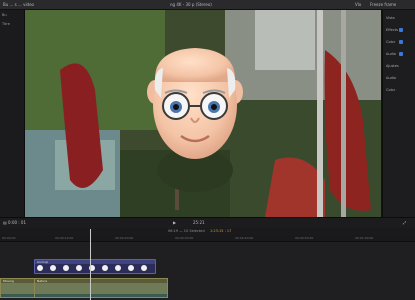 This screenshot has width=415, height=300. I want to click on timecode-display: 25:21, so click(199, 222).